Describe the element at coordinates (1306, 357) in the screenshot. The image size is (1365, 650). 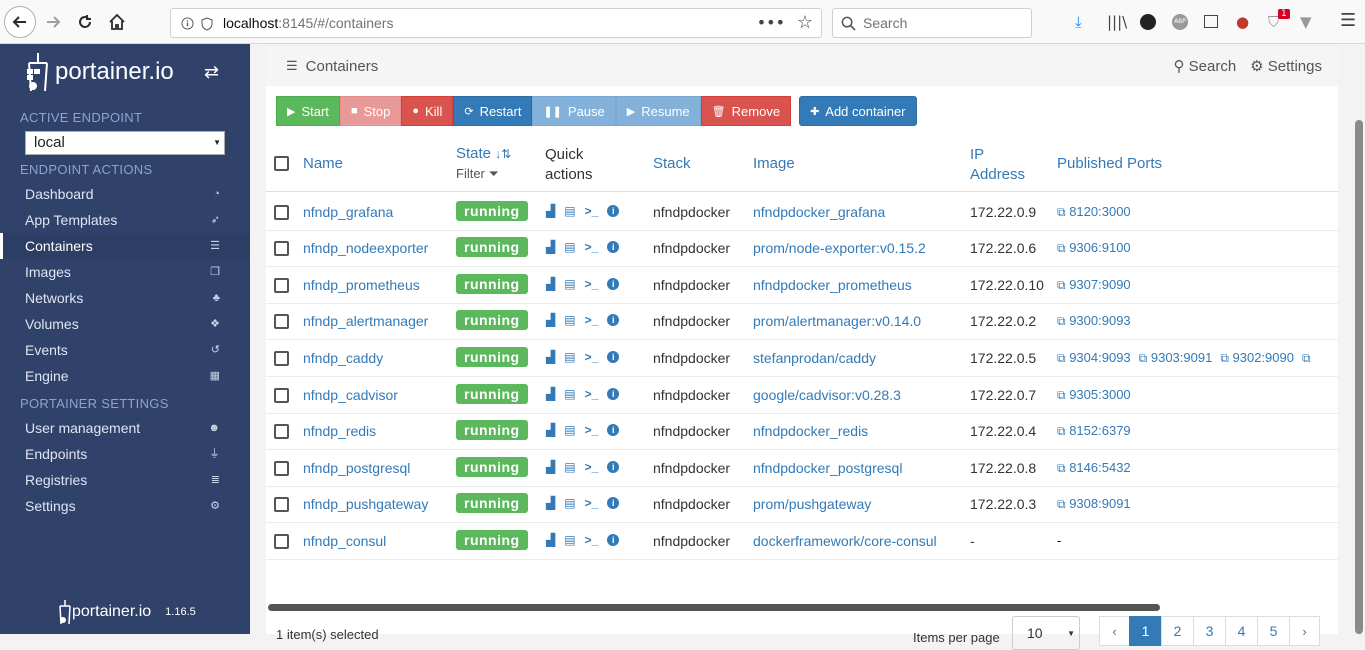
I see `published-port-link: ⧉` at that location.